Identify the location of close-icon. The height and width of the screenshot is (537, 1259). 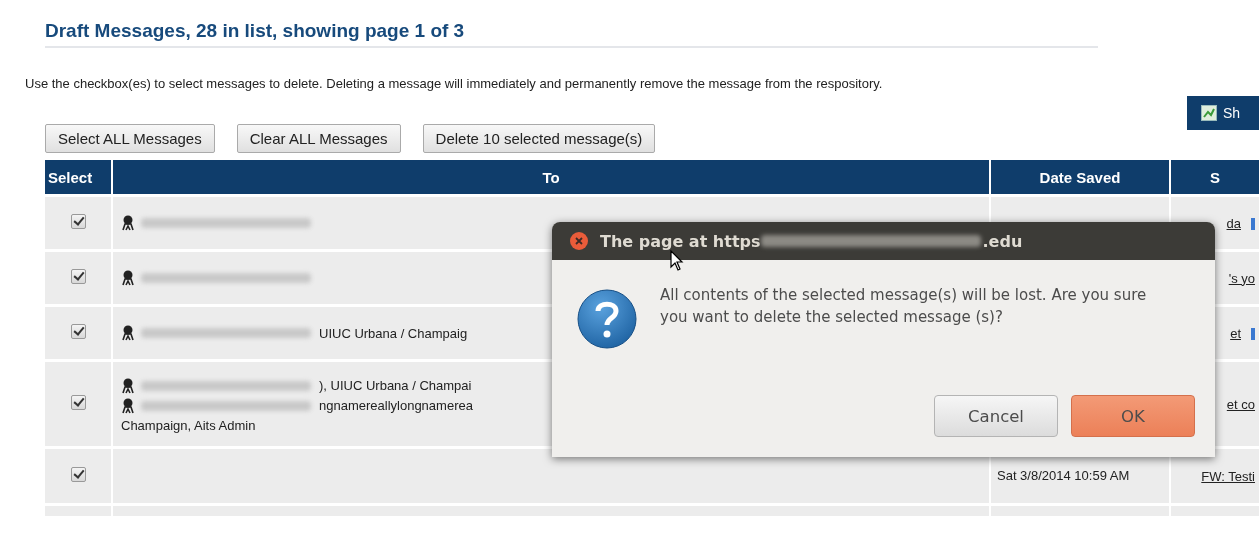
(579, 241).